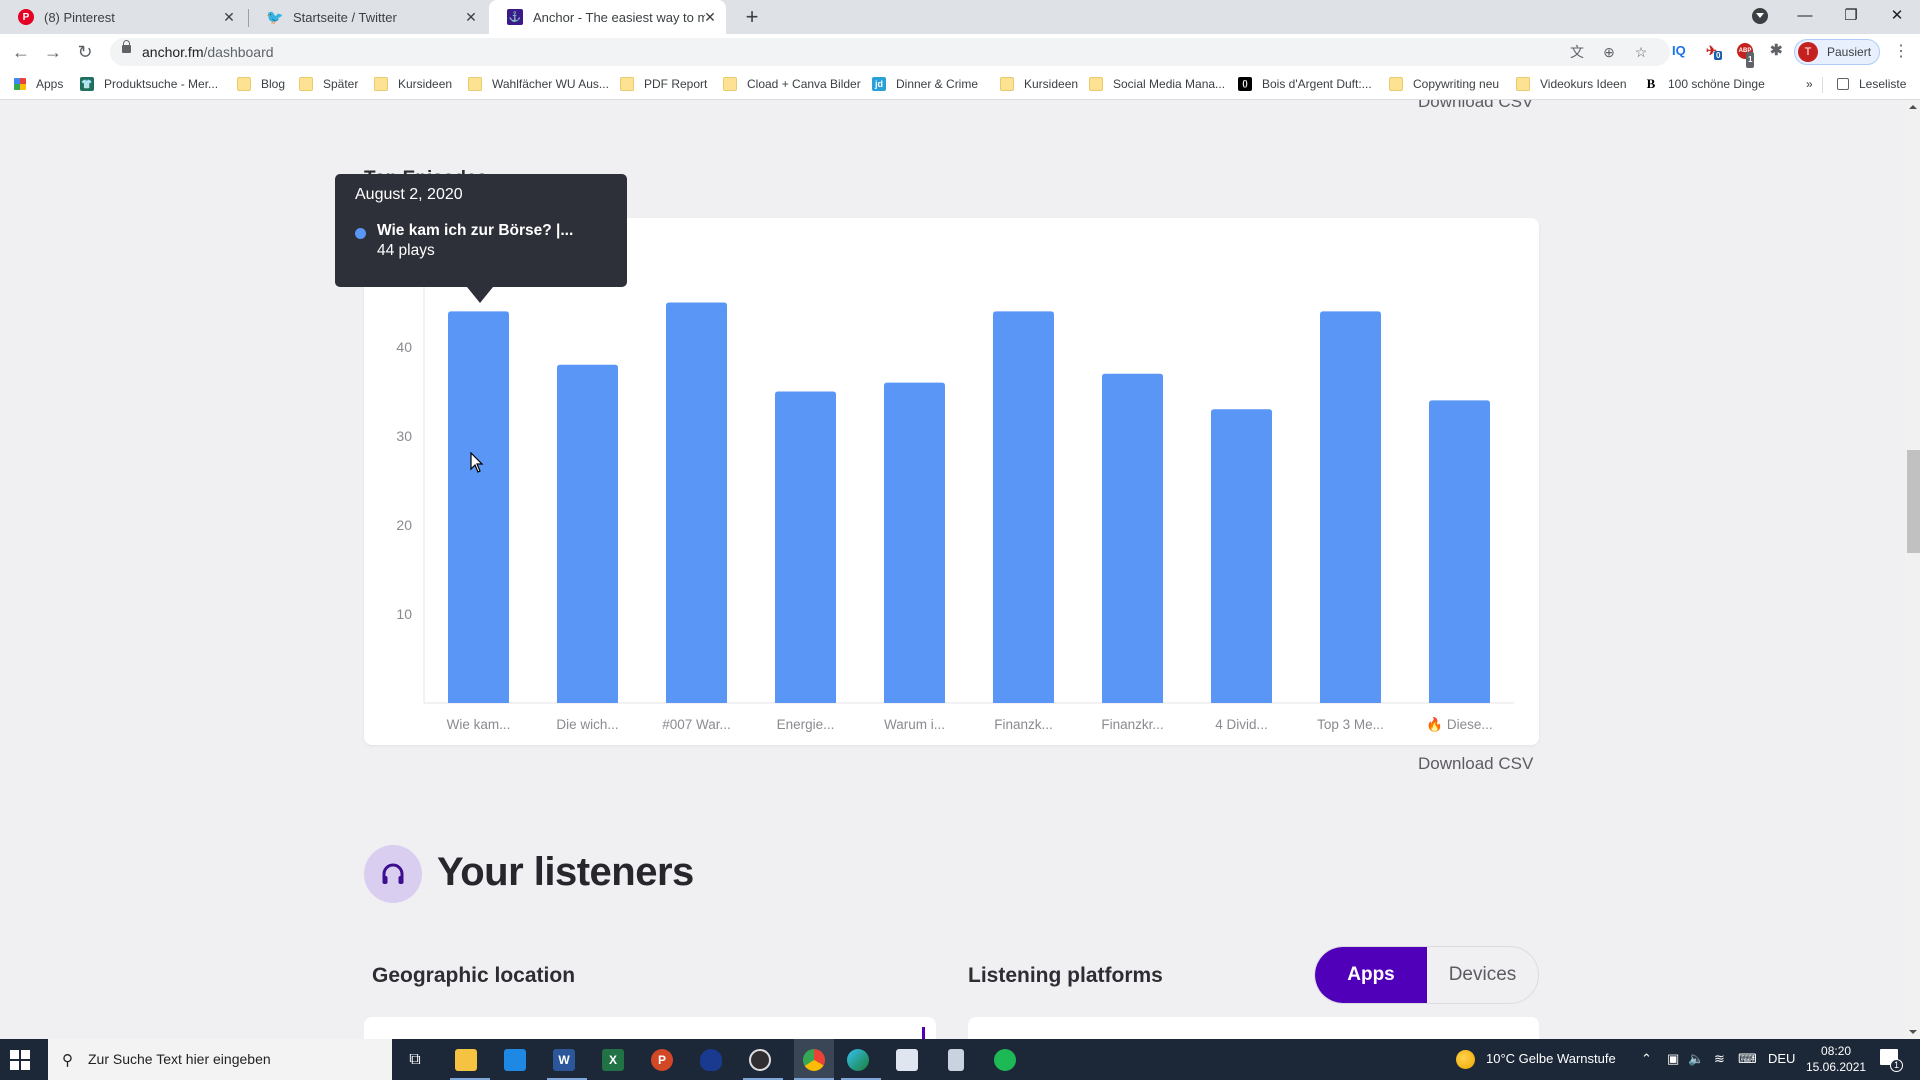 This screenshot has width=1920, height=1080. I want to click on tab-search-icon, so click(1760, 16).